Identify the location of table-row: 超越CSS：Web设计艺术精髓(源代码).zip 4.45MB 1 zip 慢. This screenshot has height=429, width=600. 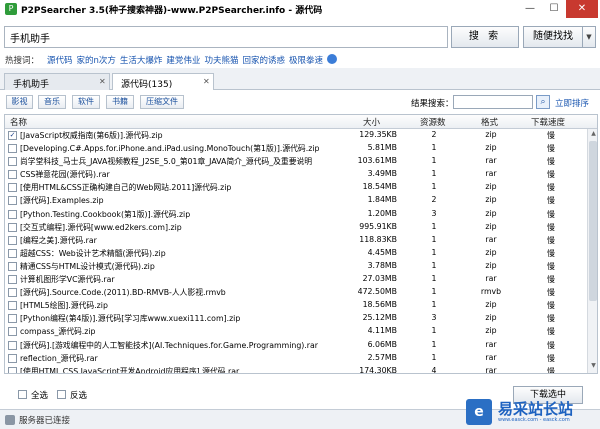
(296, 253).